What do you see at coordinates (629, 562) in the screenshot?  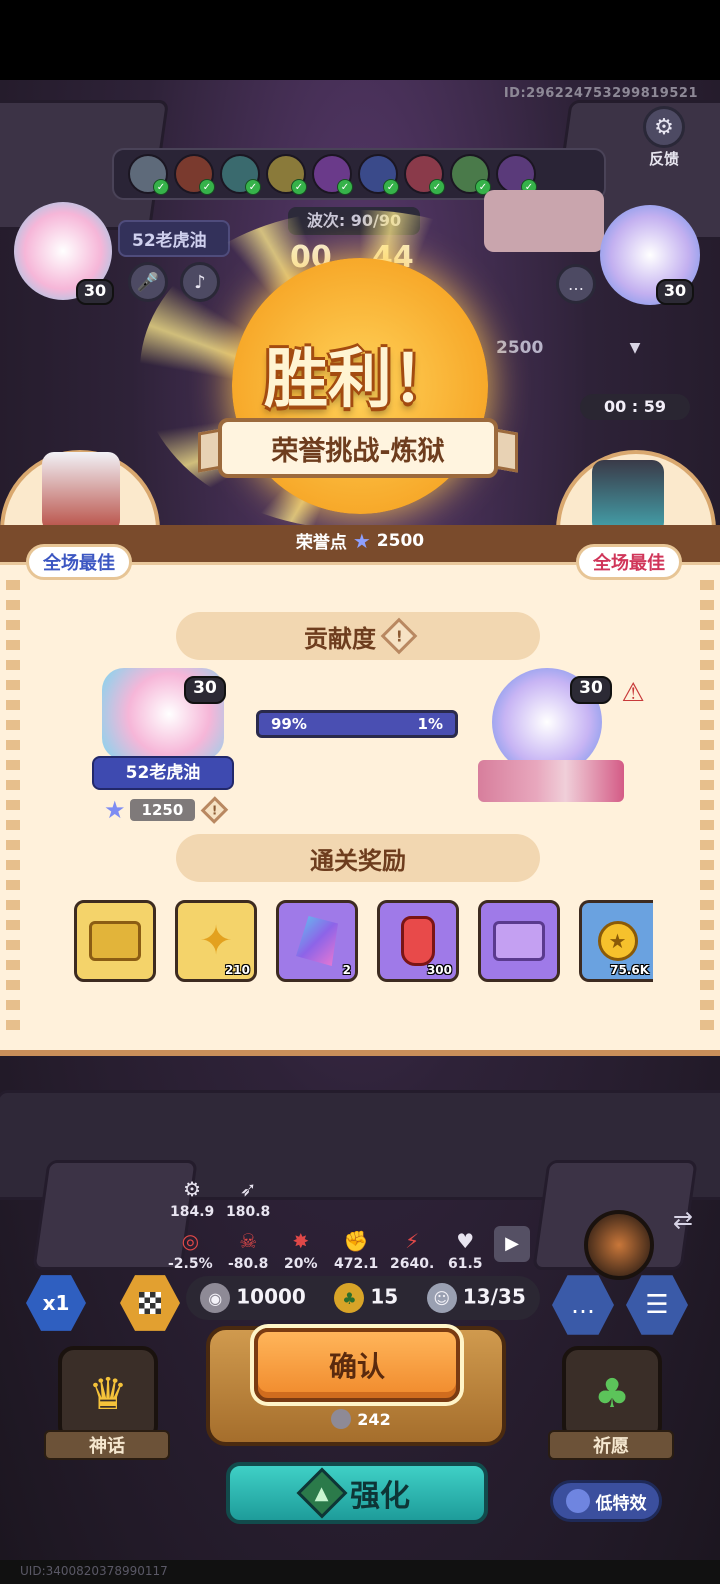 I see `best-right-tag: 全场最佳` at bounding box center [629, 562].